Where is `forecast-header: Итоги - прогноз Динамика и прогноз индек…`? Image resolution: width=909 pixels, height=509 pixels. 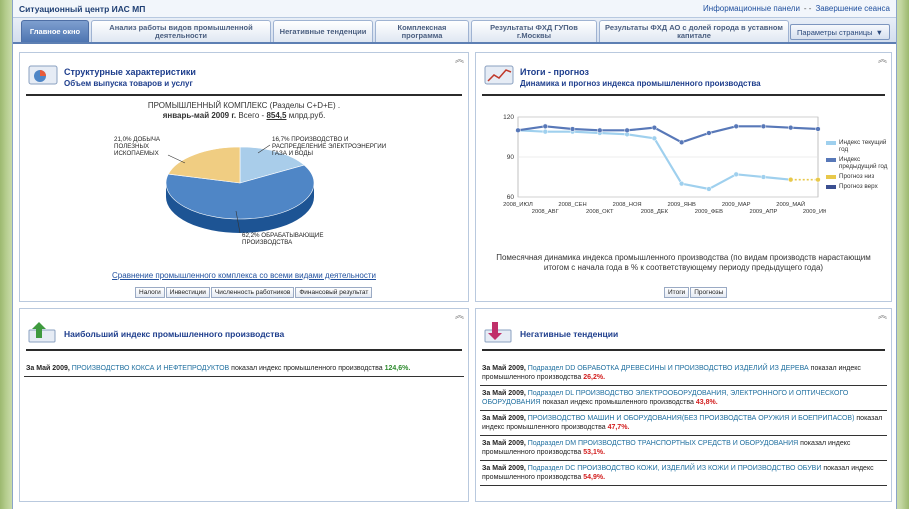 forecast-header: Итоги - прогноз Динамика и прогноз индек… is located at coordinates (622, 75).